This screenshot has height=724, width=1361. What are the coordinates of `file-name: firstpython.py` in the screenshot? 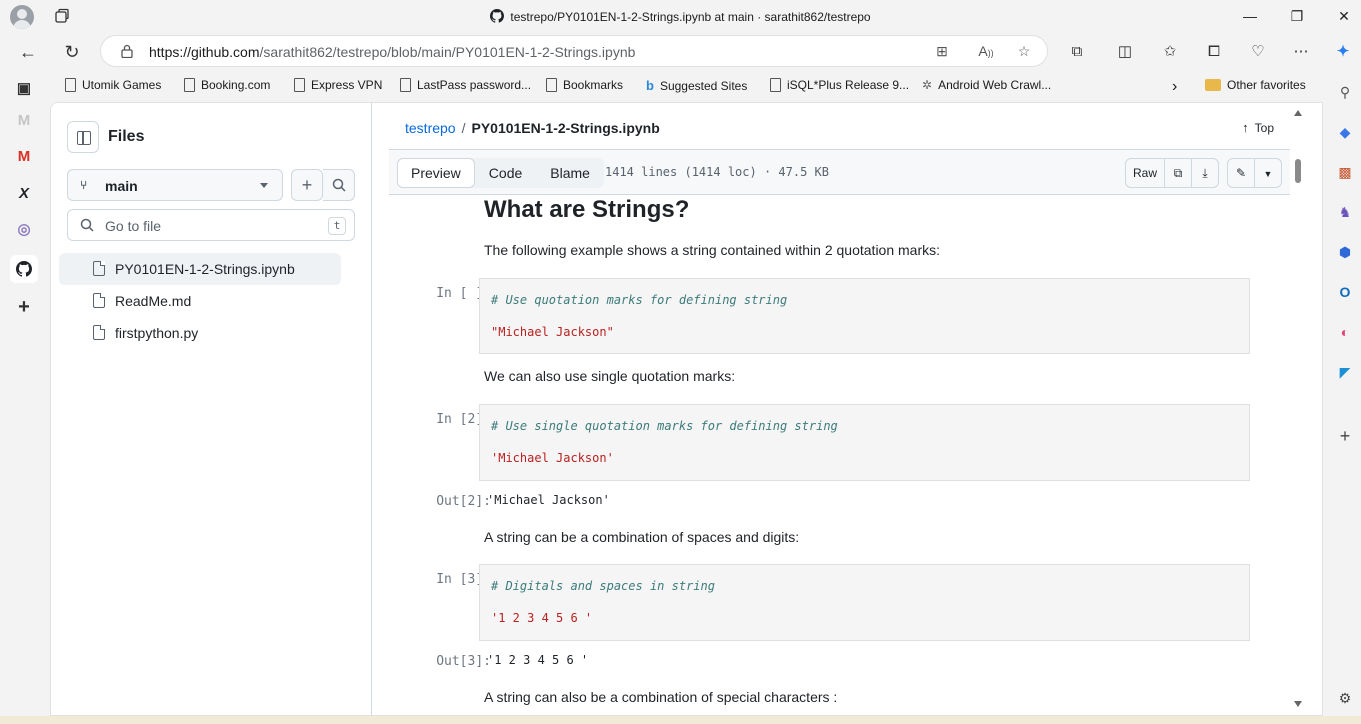 It's located at (157, 333).